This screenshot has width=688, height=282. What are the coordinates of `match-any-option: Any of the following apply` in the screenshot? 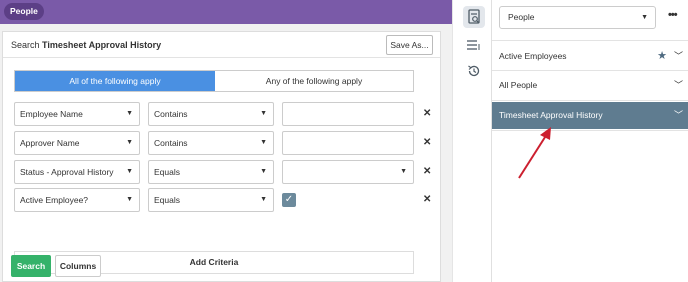 It's located at (314, 81).